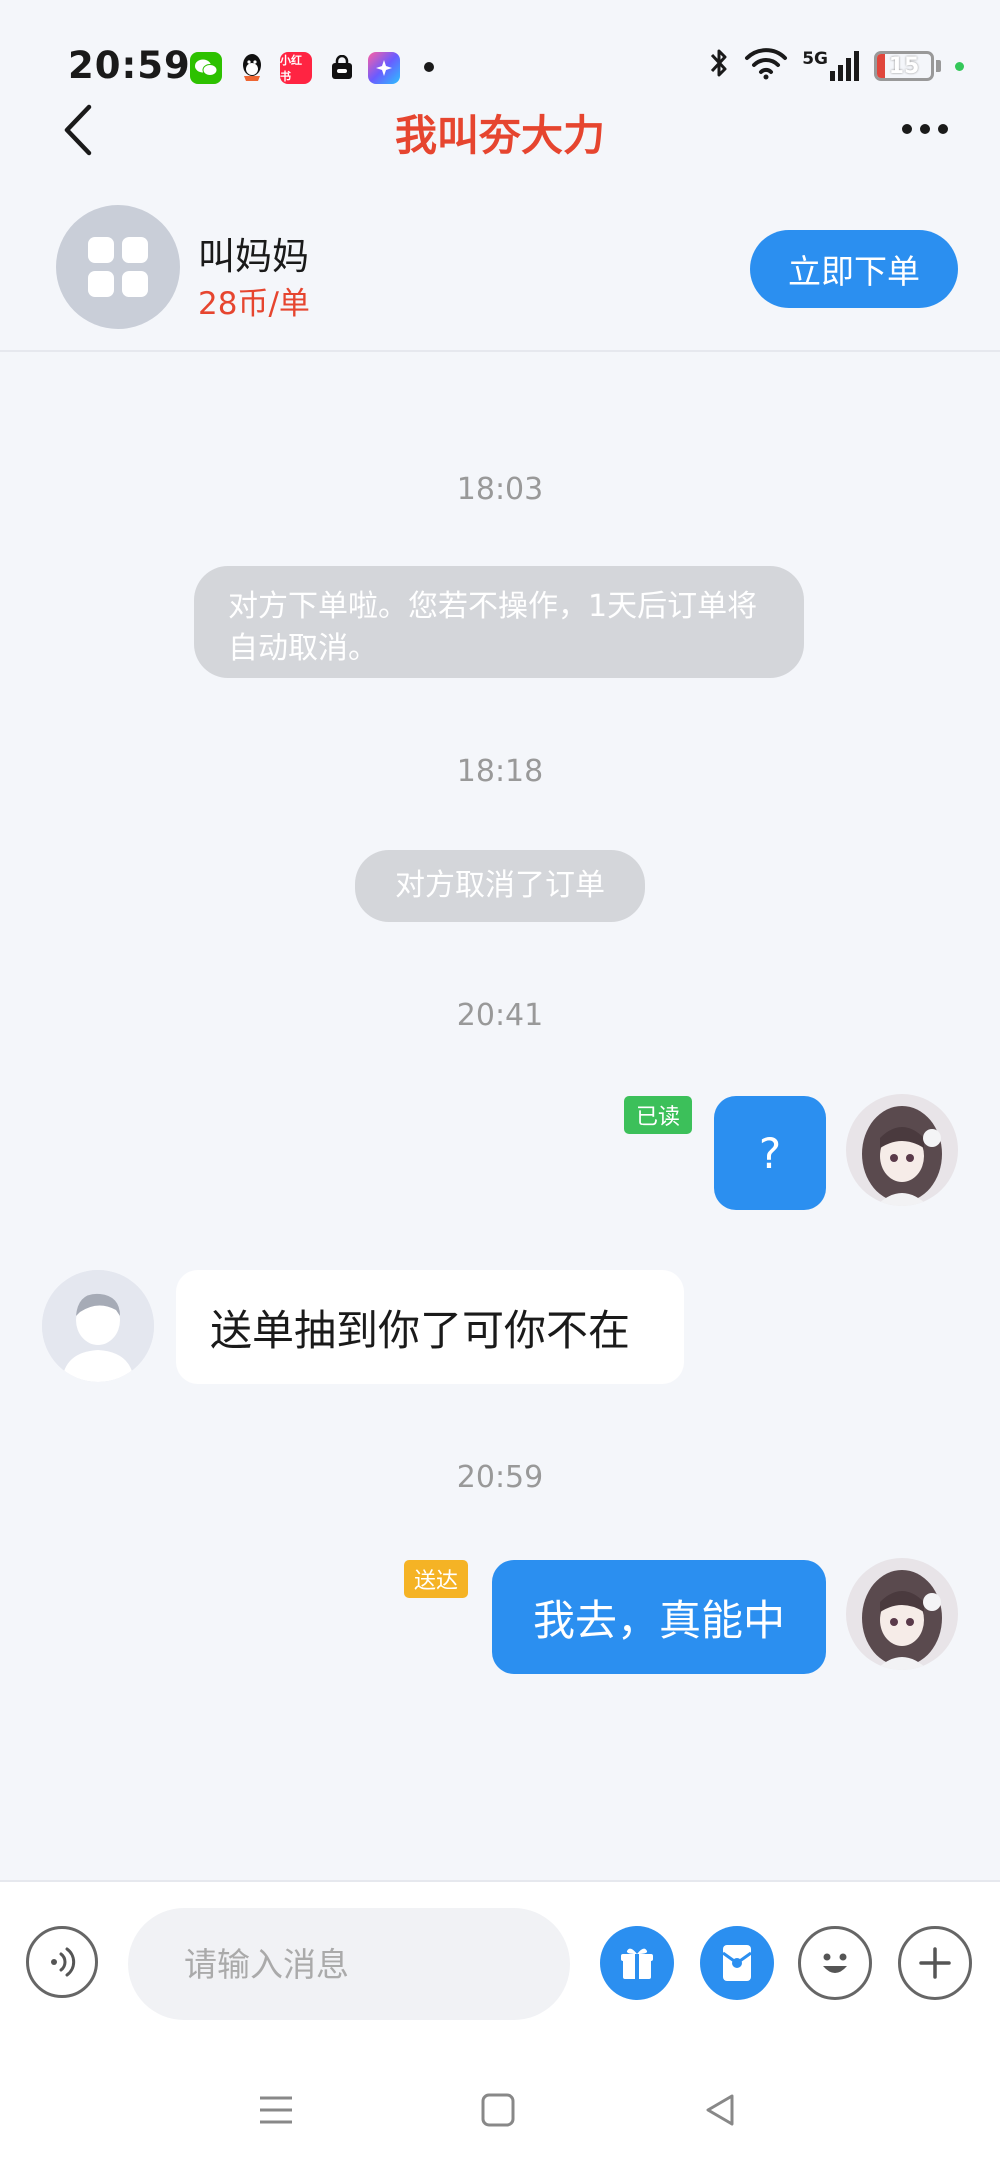 The image size is (1000, 2170). I want to click on home-nav-button, so click(498, 2110).